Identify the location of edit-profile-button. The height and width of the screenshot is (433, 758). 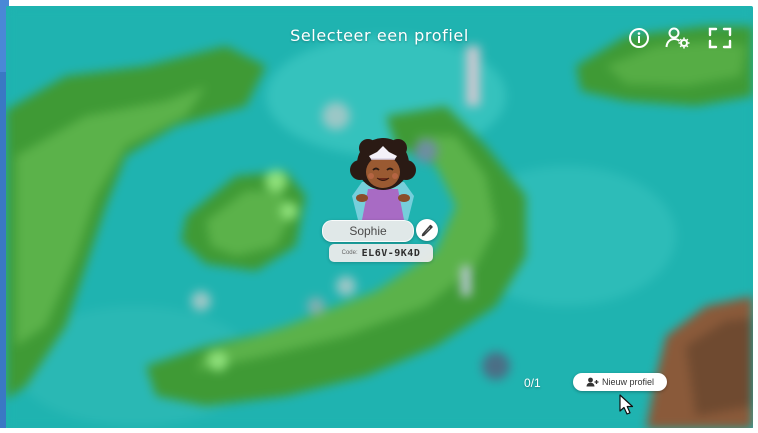
(427, 230).